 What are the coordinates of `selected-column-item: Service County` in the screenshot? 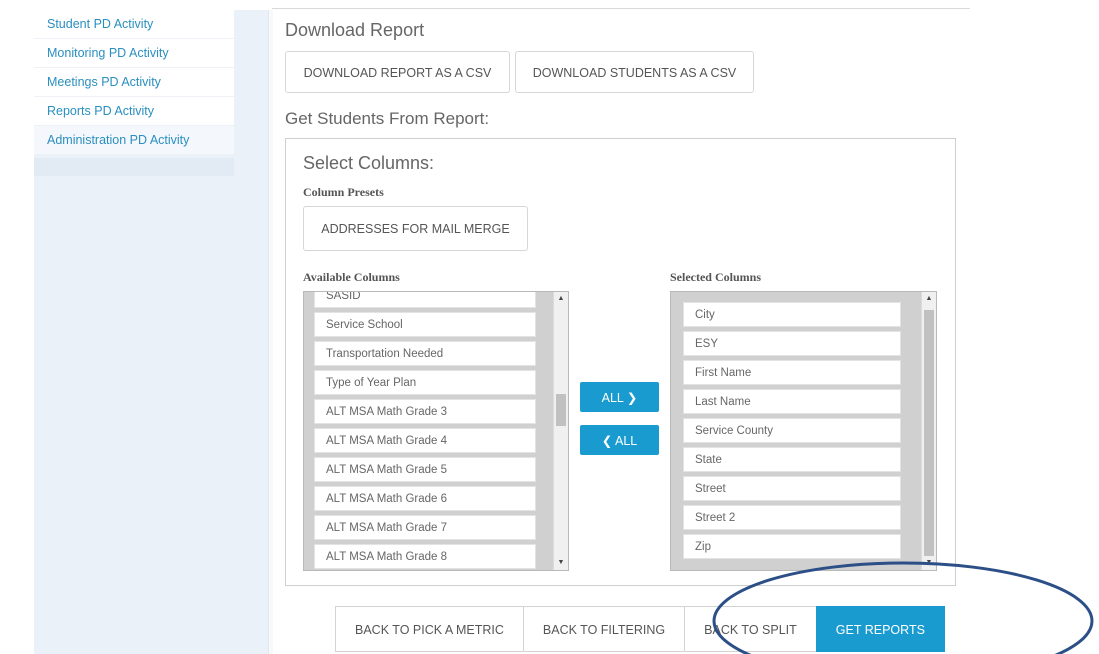 It's located at (792, 430).